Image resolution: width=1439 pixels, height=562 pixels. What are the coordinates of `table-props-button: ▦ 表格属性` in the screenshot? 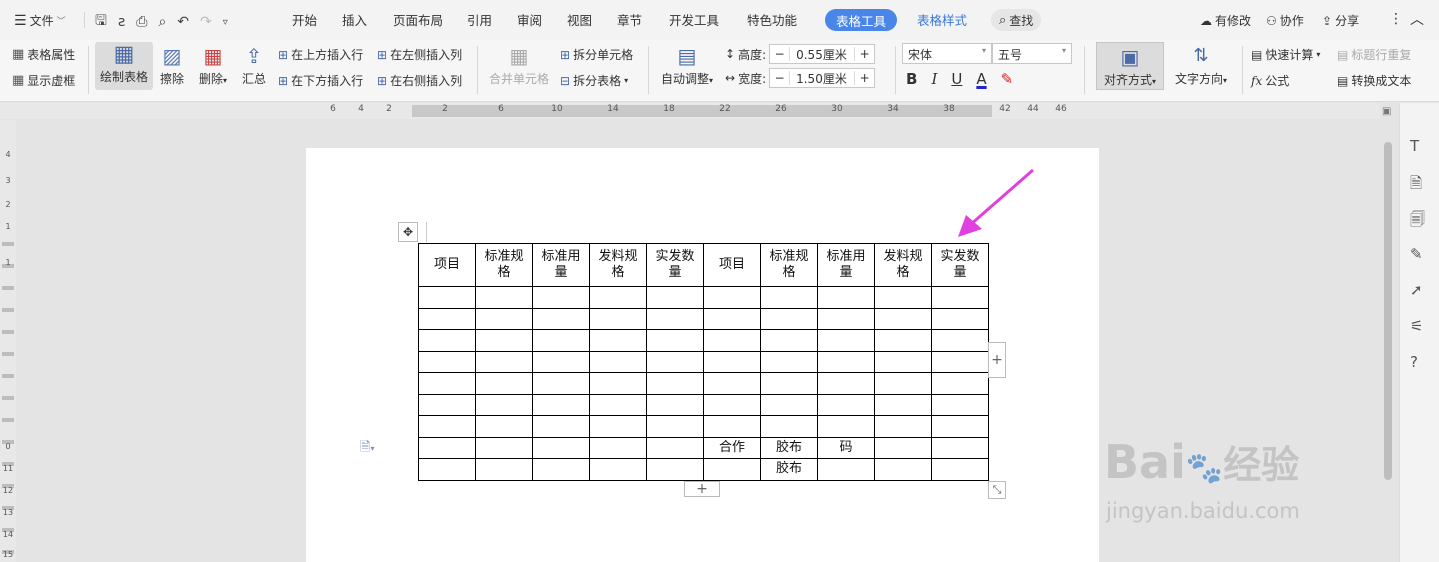 It's located at (43, 54).